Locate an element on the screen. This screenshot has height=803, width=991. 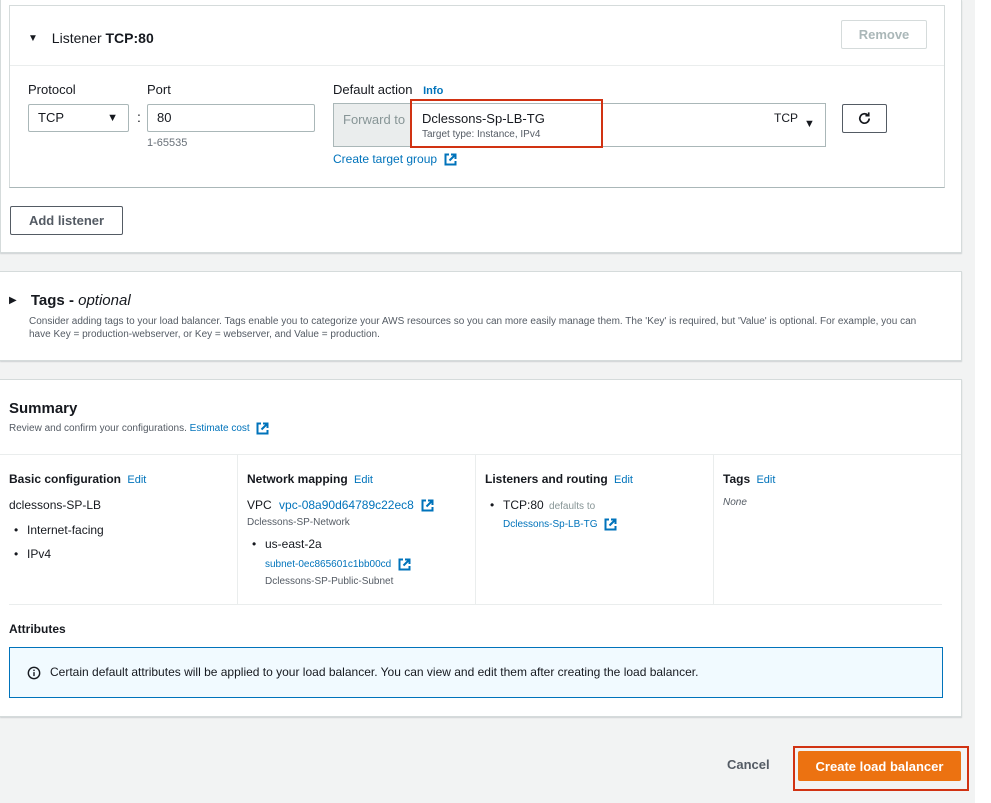
protocol-label: Protocol is located at coordinates (52, 89).